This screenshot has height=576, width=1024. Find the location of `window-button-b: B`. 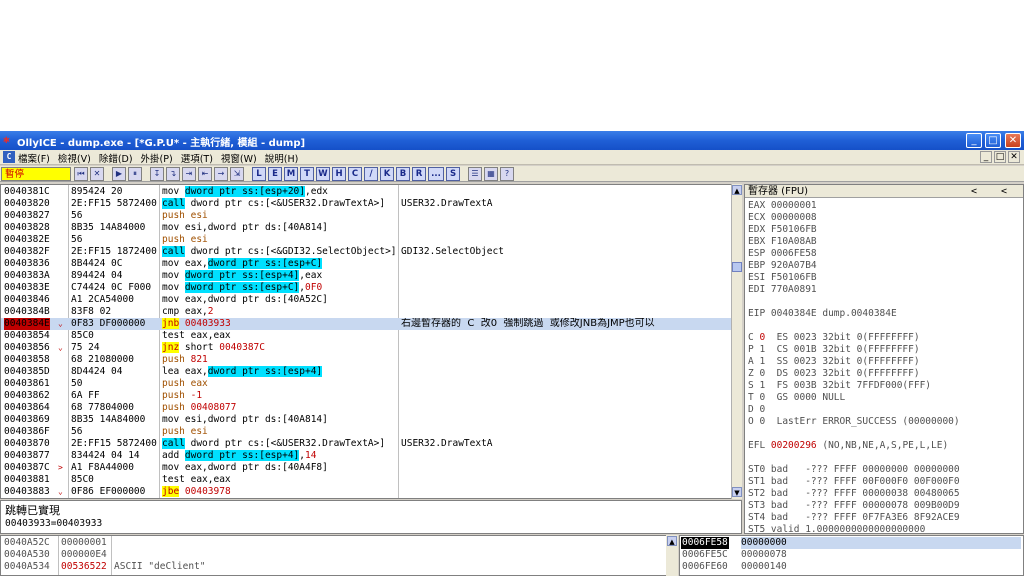

window-button-b: B is located at coordinates (403, 174).